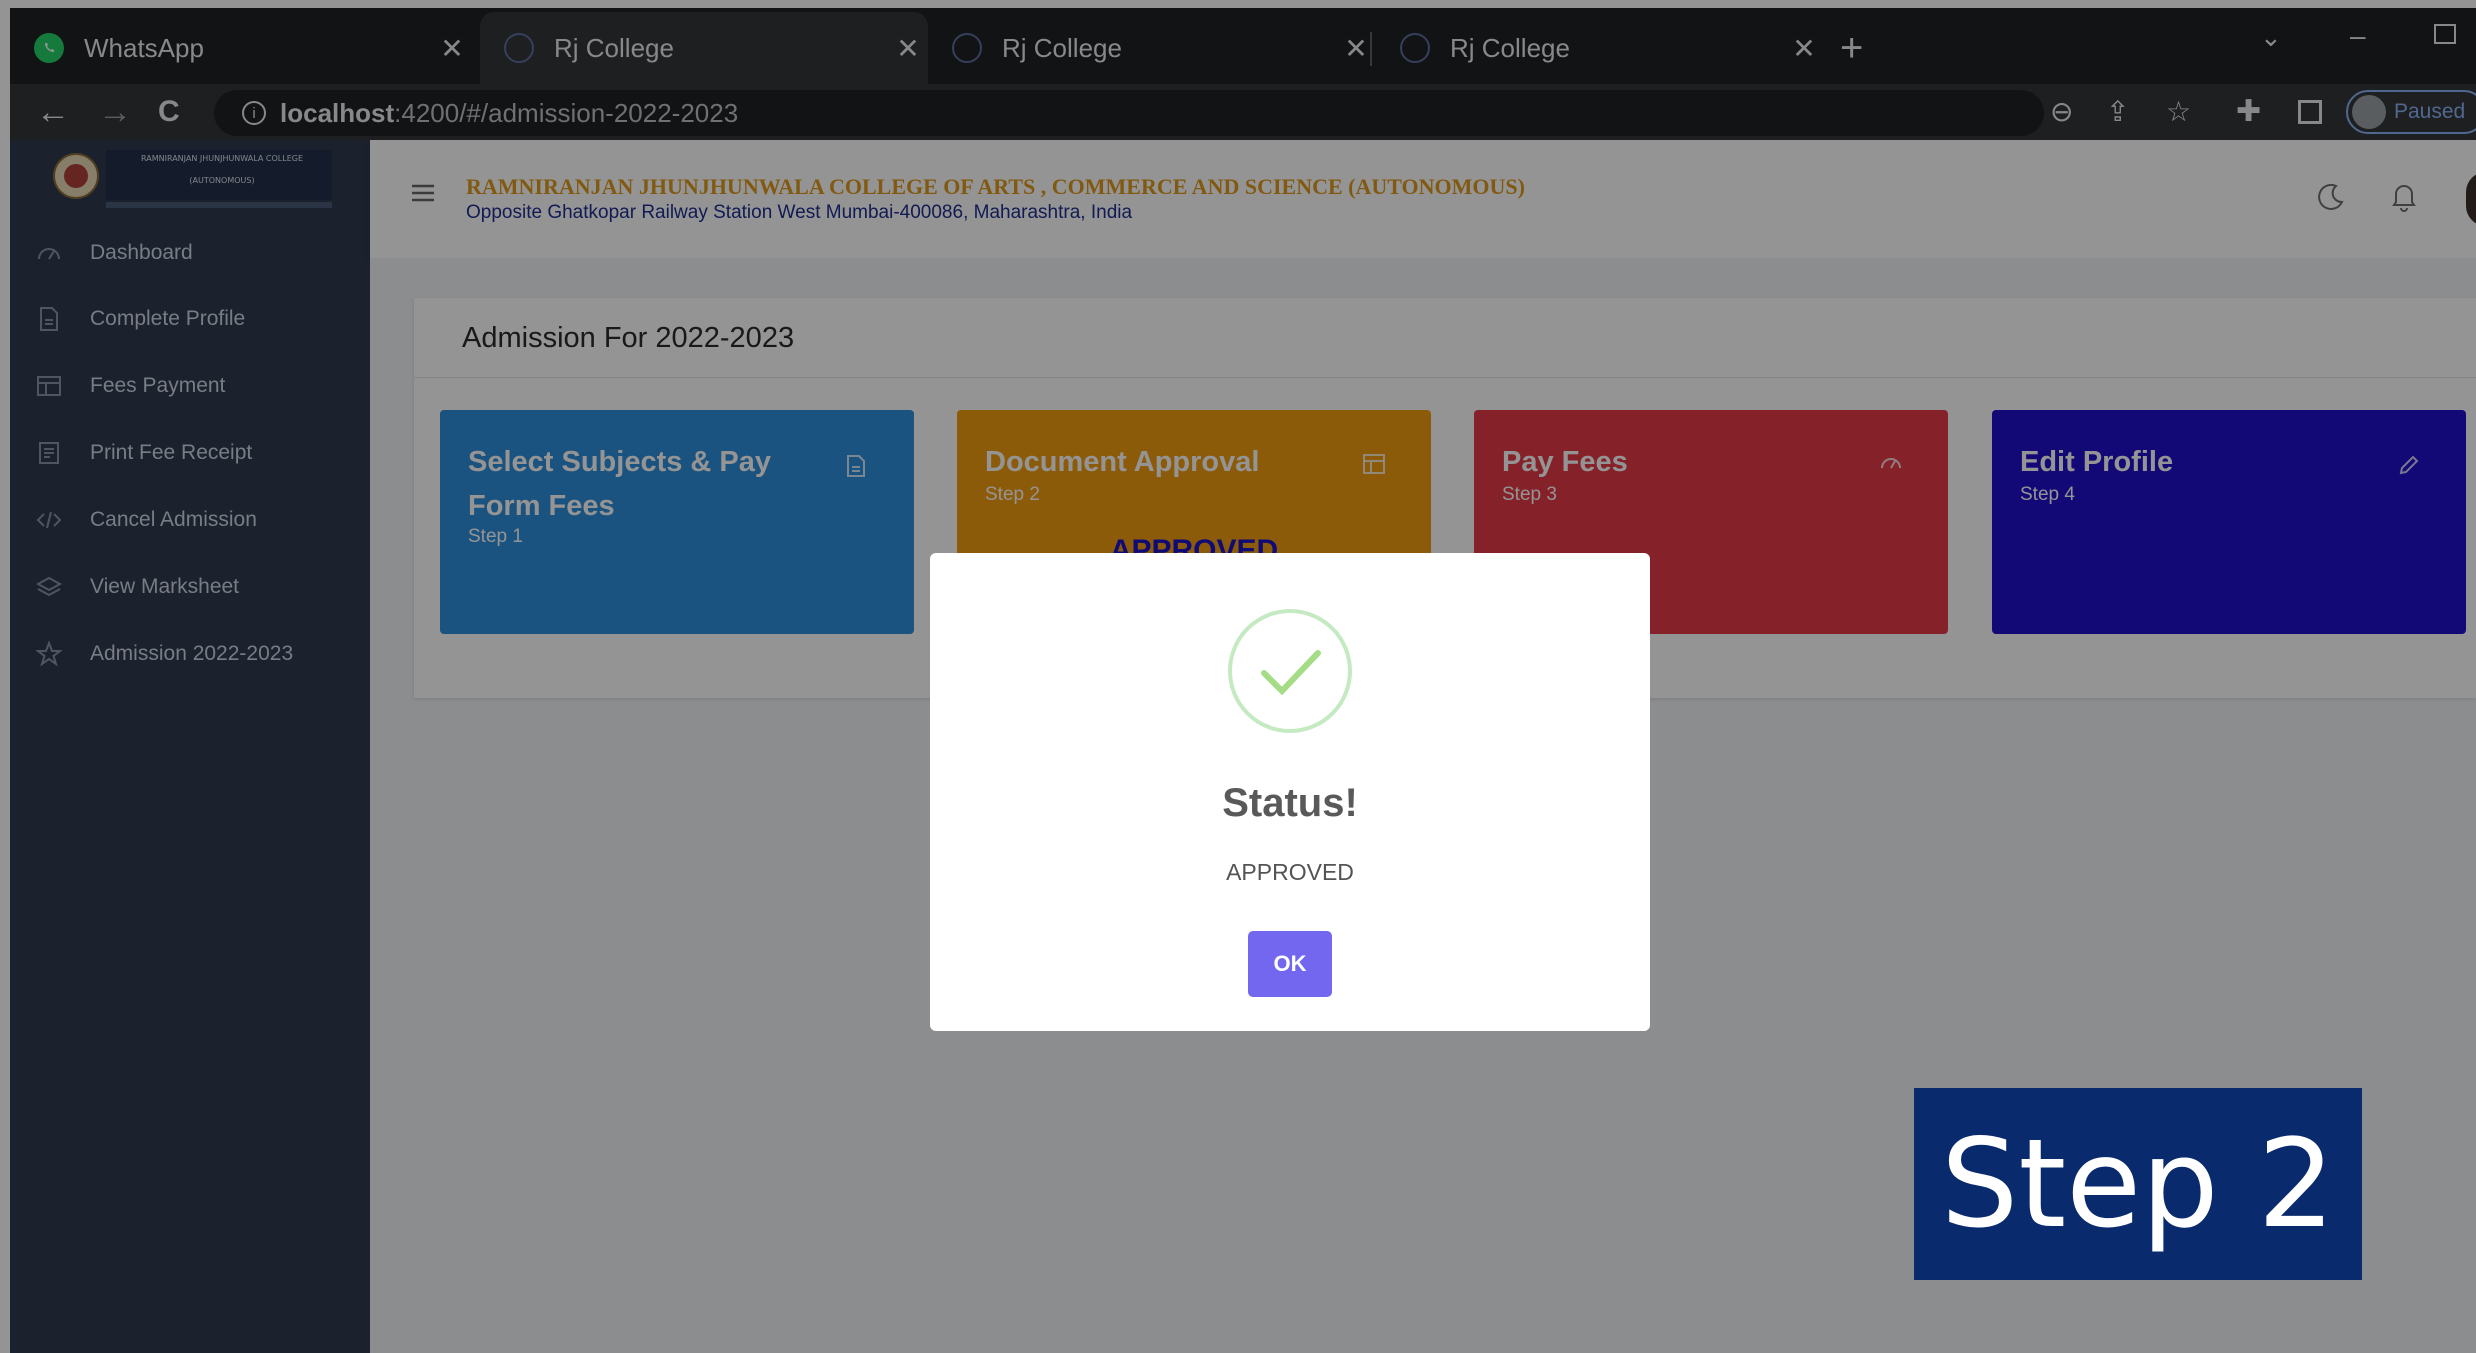 The width and height of the screenshot is (2476, 1353). Describe the element at coordinates (1290, 803) in the screenshot. I see `dialog-title: Status!` at that location.